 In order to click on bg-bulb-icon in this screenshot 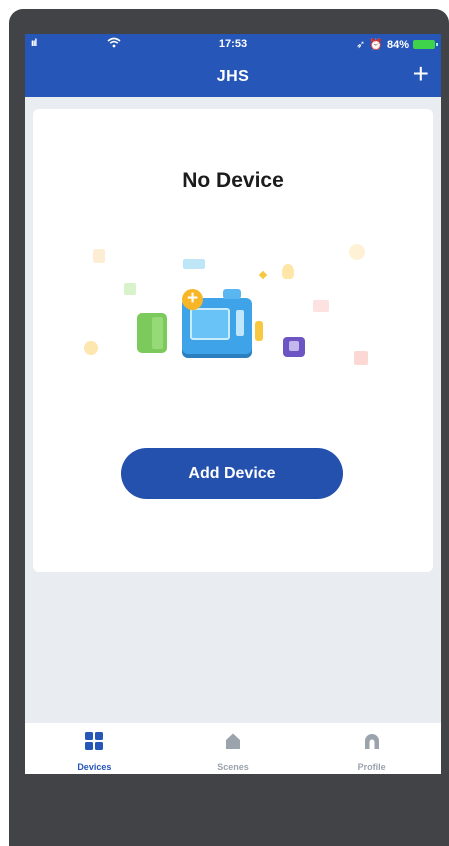, I will do `click(288, 271)`.